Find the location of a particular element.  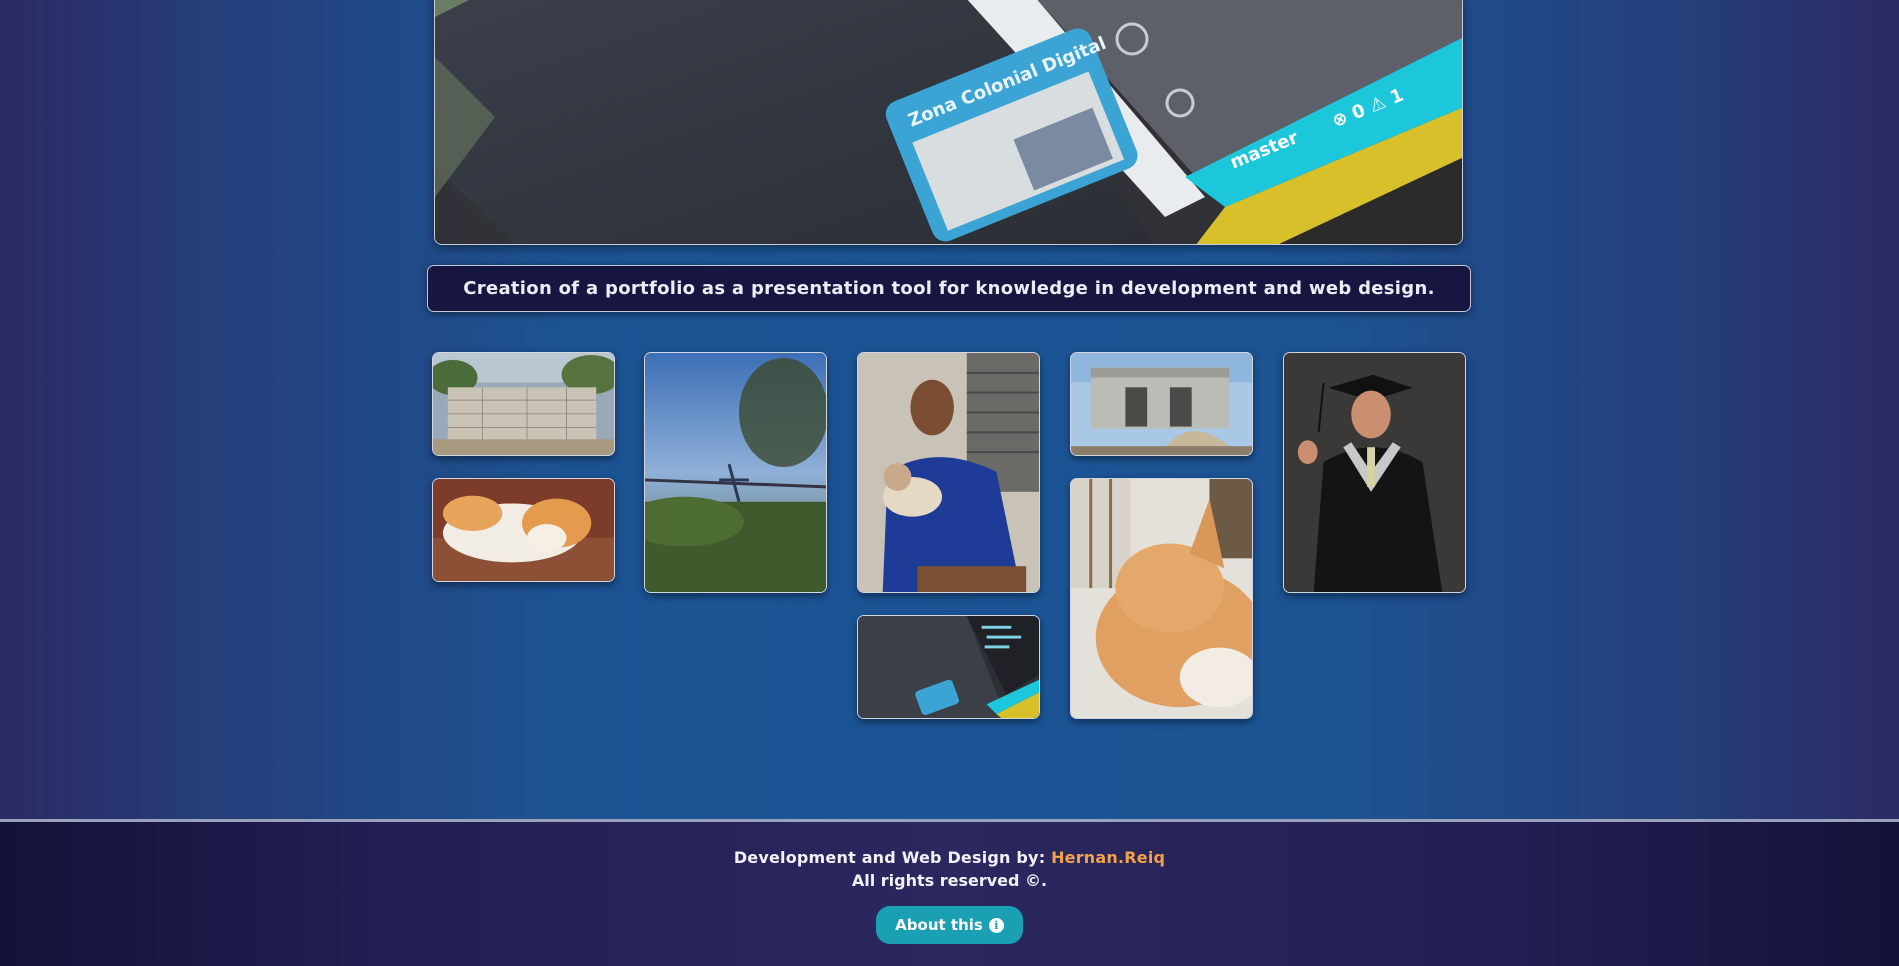

author-link: Hernan.Reiq is located at coordinates (1108, 857).